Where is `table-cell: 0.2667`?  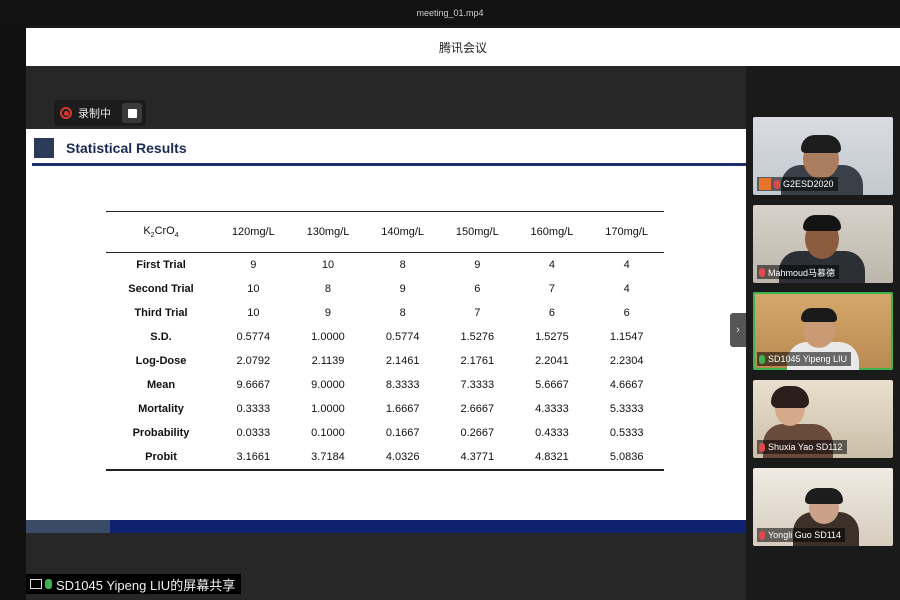
table-cell: 0.2667 is located at coordinates (477, 433).